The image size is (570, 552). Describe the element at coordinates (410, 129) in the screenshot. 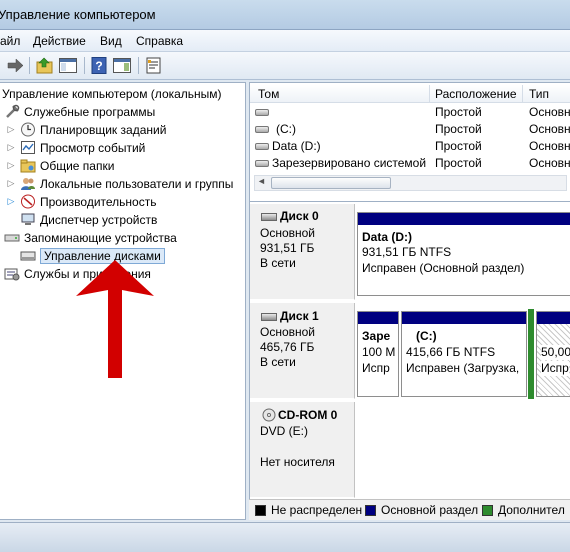

I see `volume-row: (C:) Простой Основн` at that location.